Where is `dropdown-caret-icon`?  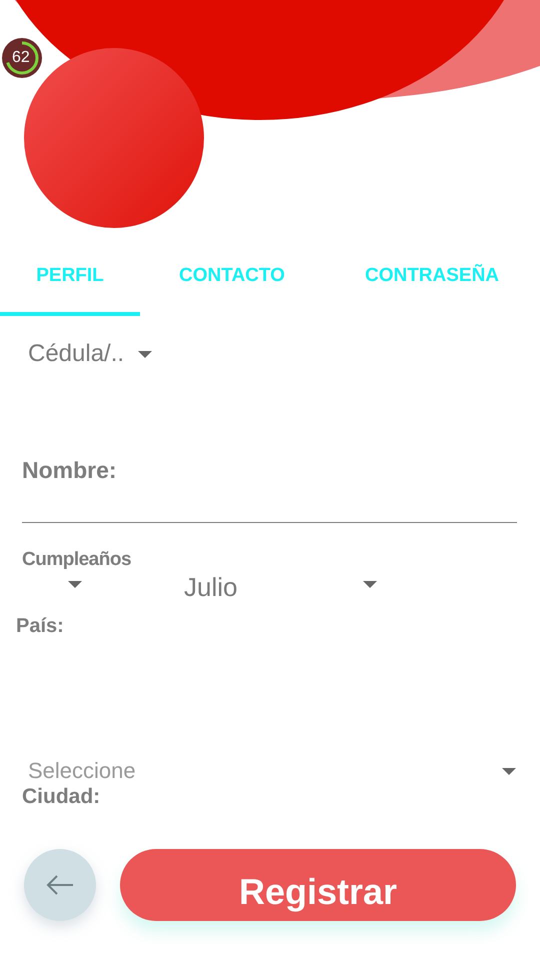
dropdown-caret-icon is located at coordinates (509, 771).